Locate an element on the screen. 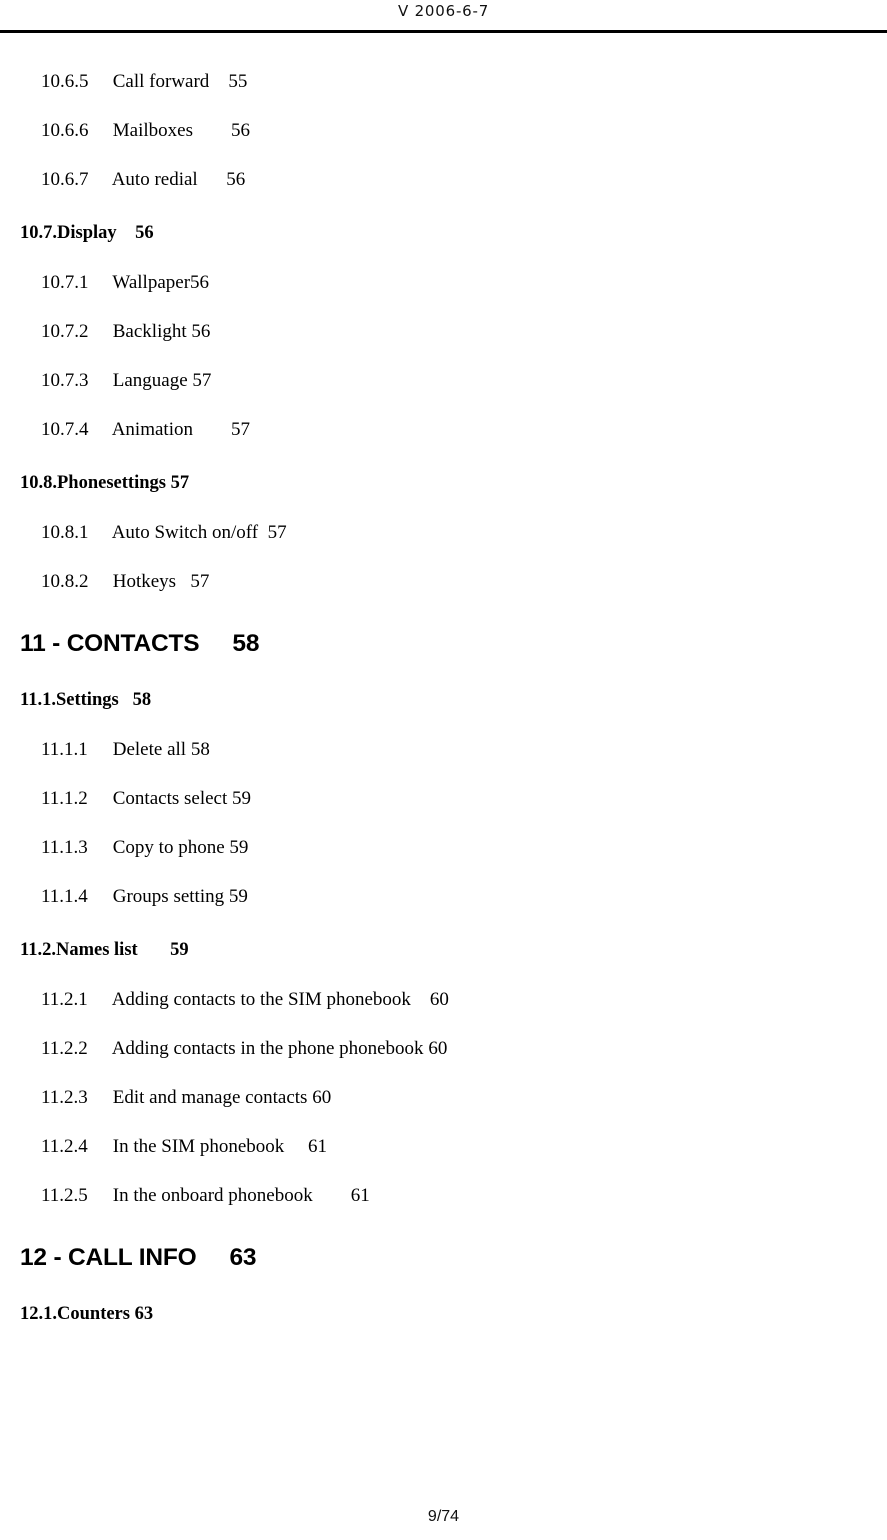 Image resolution: width=887 pixels, height=1540 pixels. toc-entry-number: 11 - is located at coordinates (40, 643).